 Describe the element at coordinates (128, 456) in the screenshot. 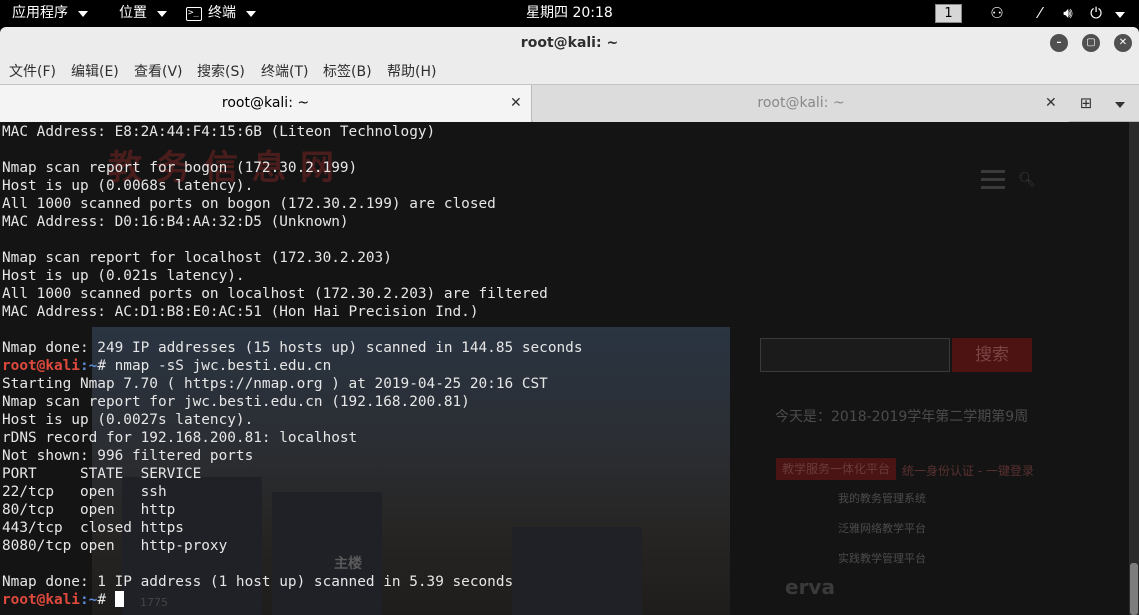

I see `terminal-output-line: Not shown: 996 filtered ports` at that location.